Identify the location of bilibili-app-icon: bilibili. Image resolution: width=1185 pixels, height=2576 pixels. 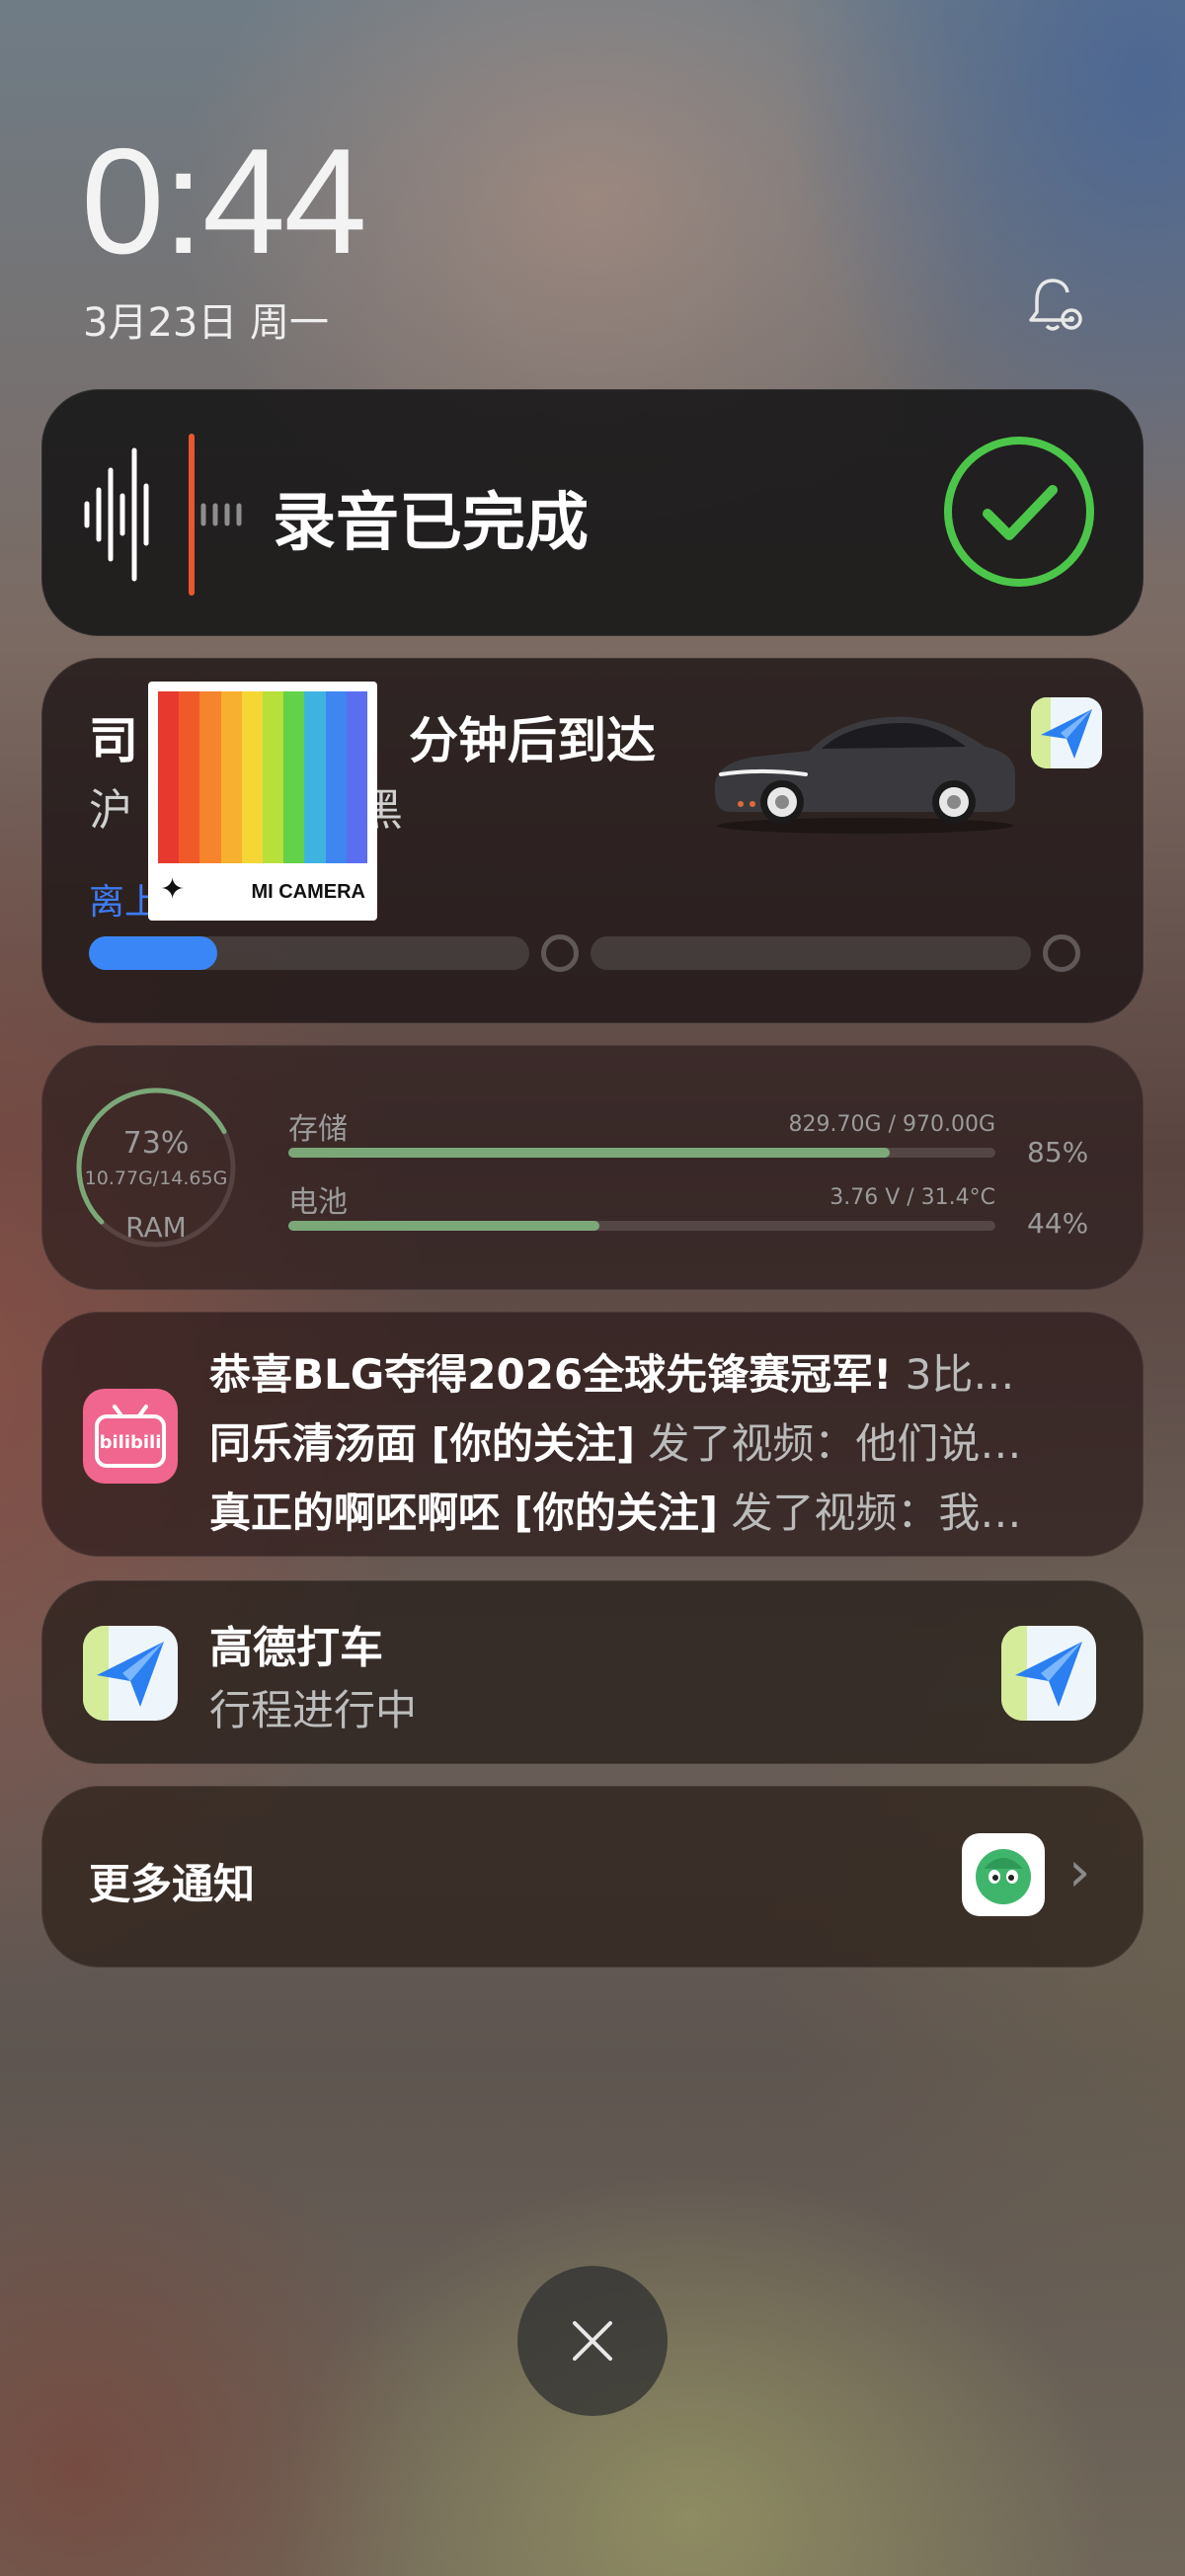
(130, 1436).